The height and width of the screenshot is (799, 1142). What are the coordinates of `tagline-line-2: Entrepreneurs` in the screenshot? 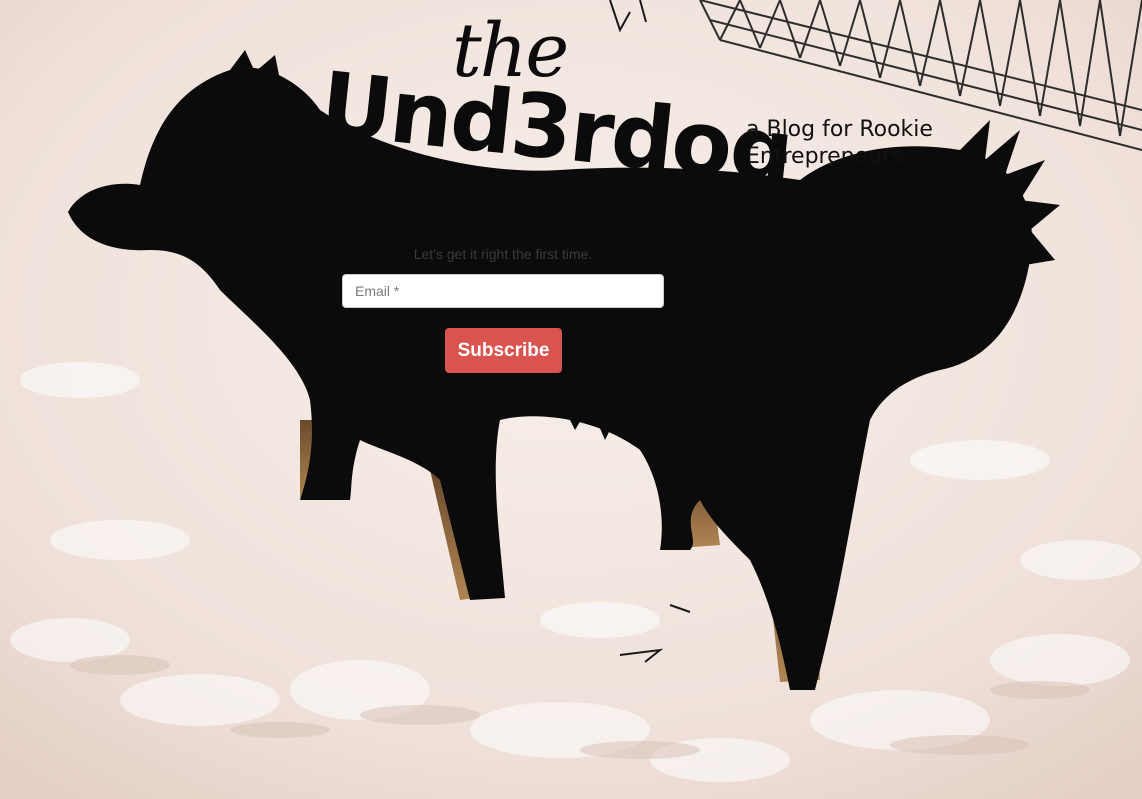 It's located at (824, 156).